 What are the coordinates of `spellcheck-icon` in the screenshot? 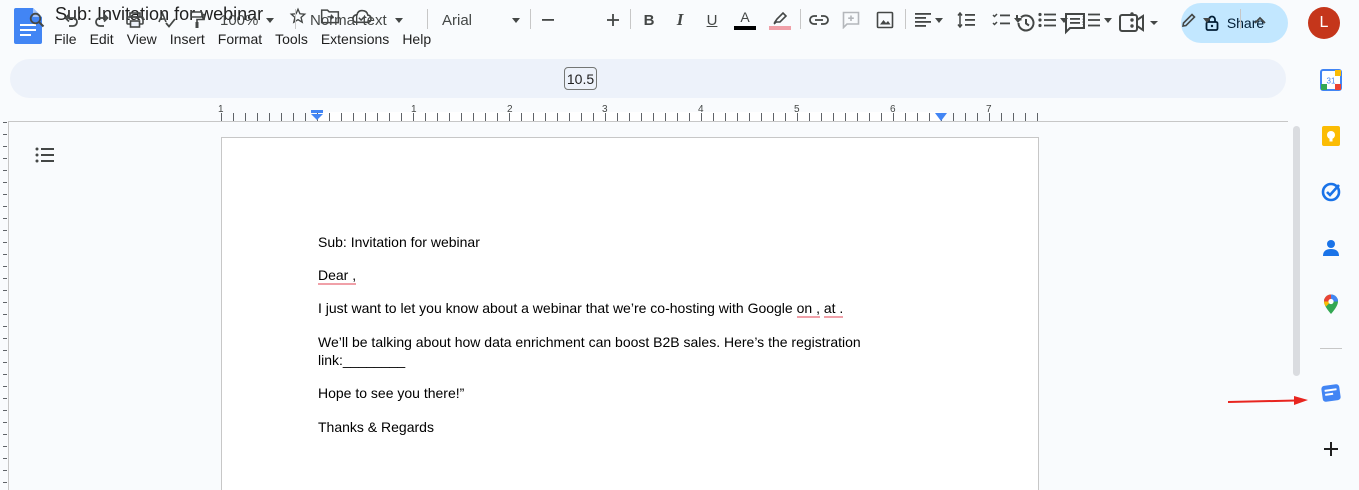 It's located at (167, 20).